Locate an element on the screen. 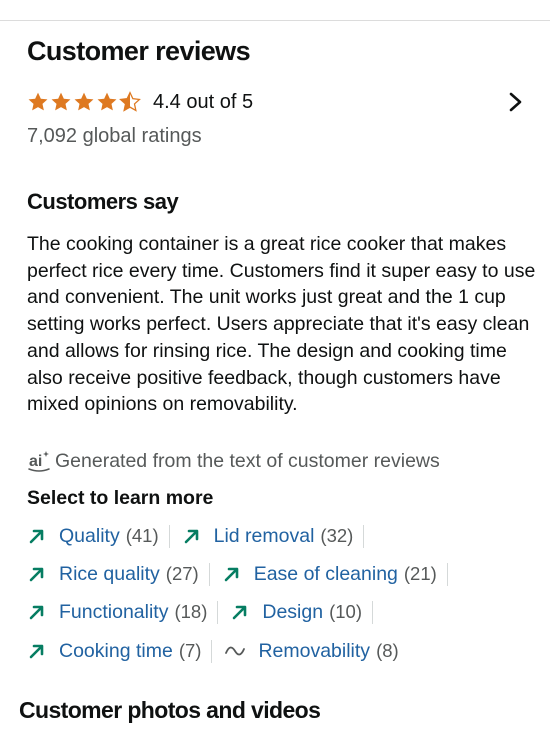 The width and height of the screenshot is (550, 733). aspect-row: Rice quality (27) Ease of cleaning (21) is located at coordinates (237, 574).